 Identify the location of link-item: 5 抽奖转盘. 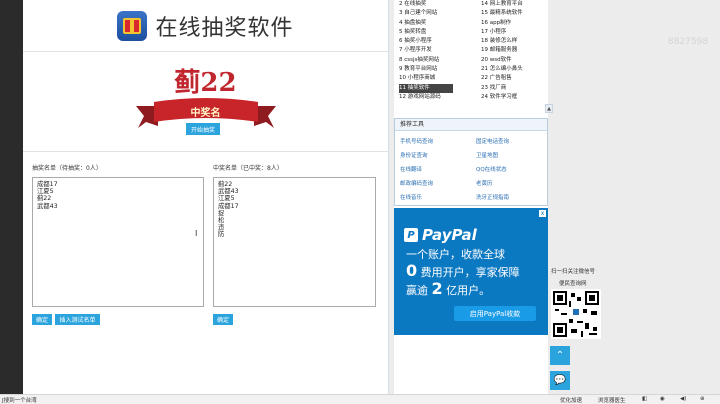
(434, 32).